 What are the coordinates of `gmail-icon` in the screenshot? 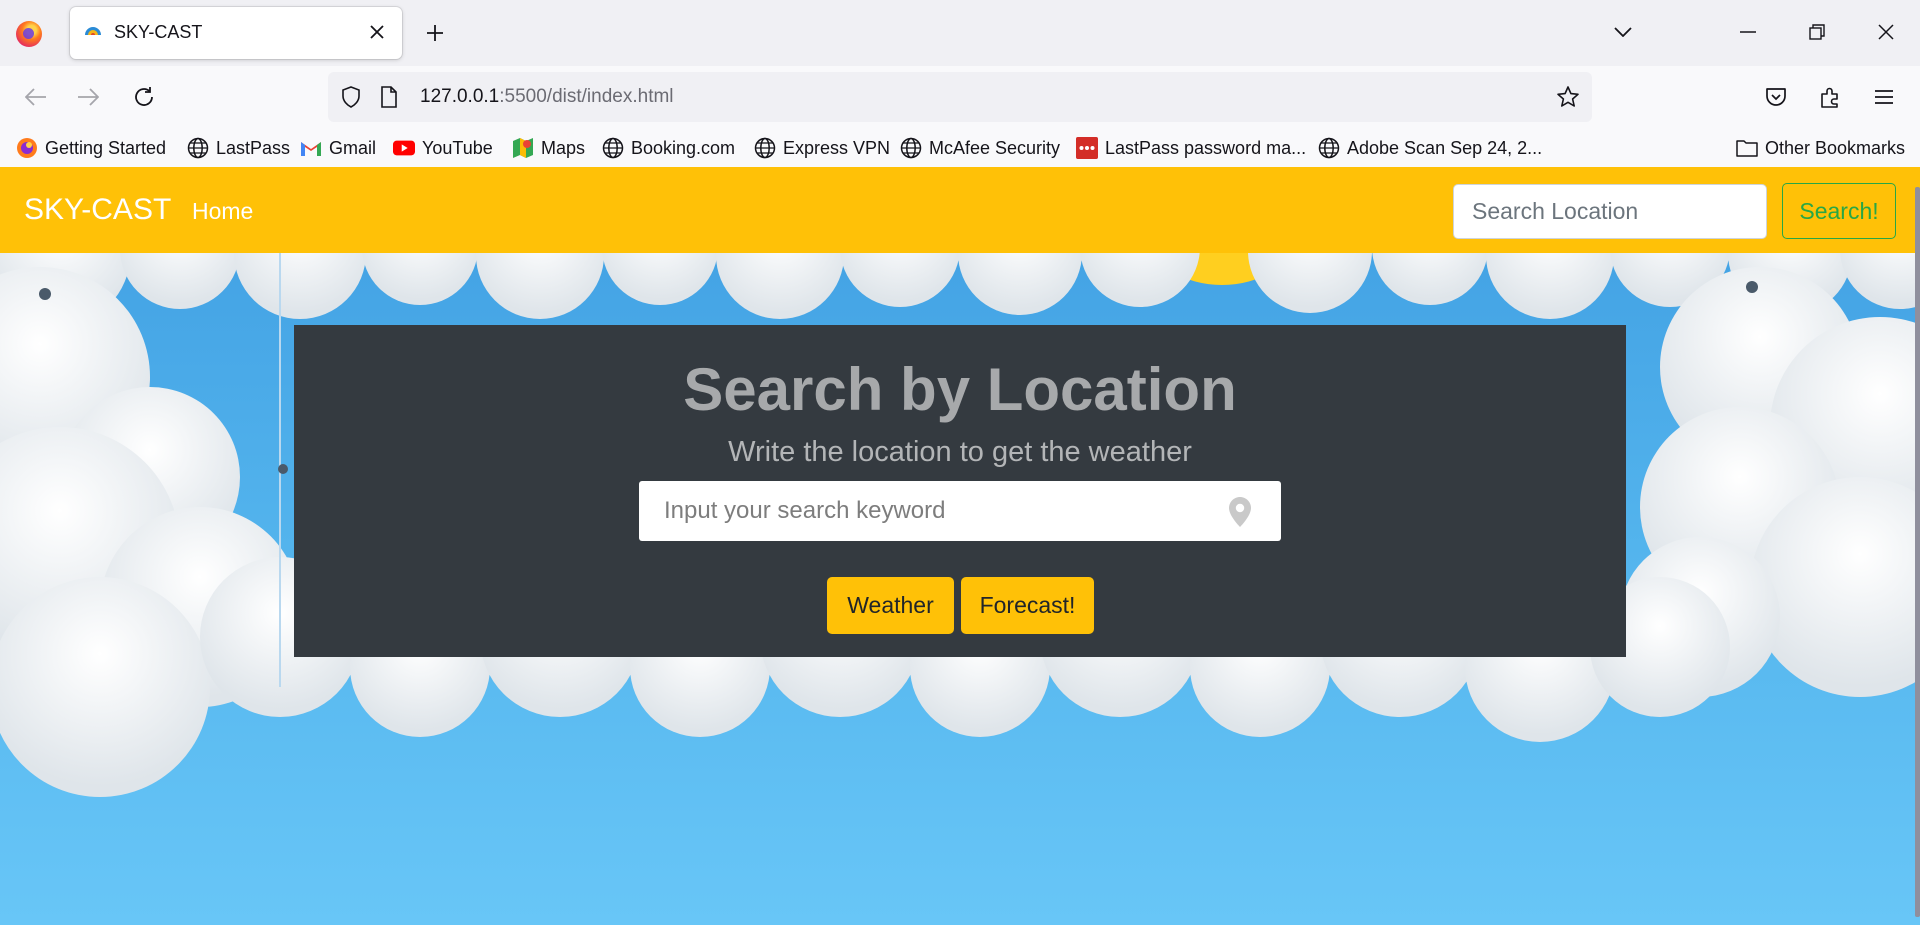 It's located at (311, 148).